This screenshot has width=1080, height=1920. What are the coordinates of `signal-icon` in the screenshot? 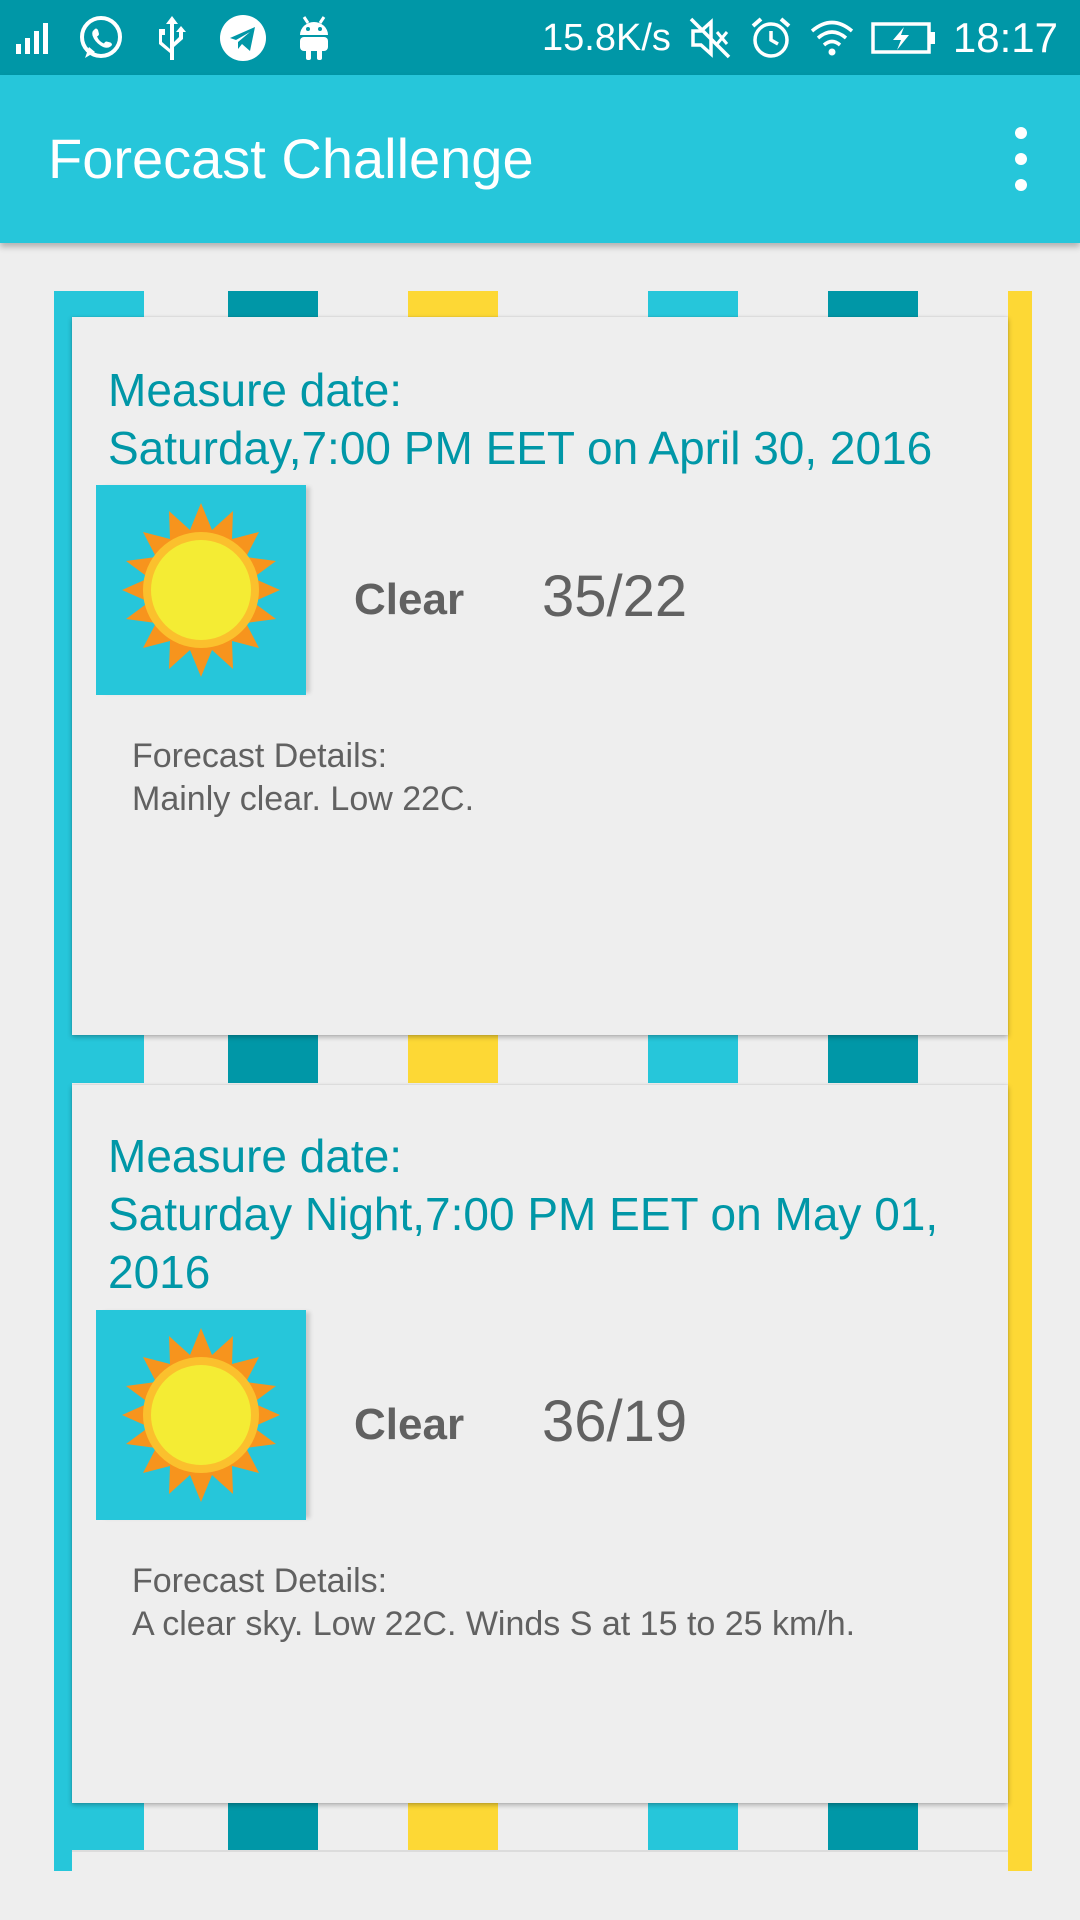 It's located at (32, 38).